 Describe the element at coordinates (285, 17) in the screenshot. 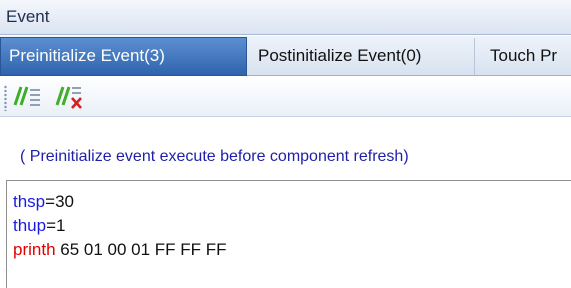

I see `event-panel-title: Event` at that location.